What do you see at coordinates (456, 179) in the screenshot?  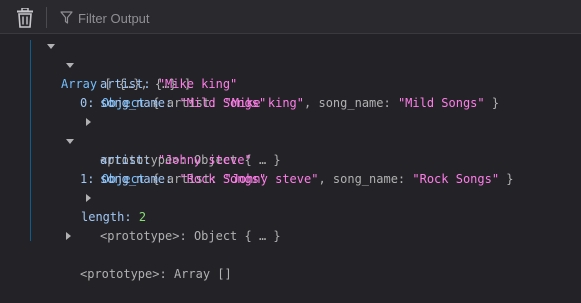 I see `item-1-summary-song: "Rock Songs"` at bounding box center [456, 179].